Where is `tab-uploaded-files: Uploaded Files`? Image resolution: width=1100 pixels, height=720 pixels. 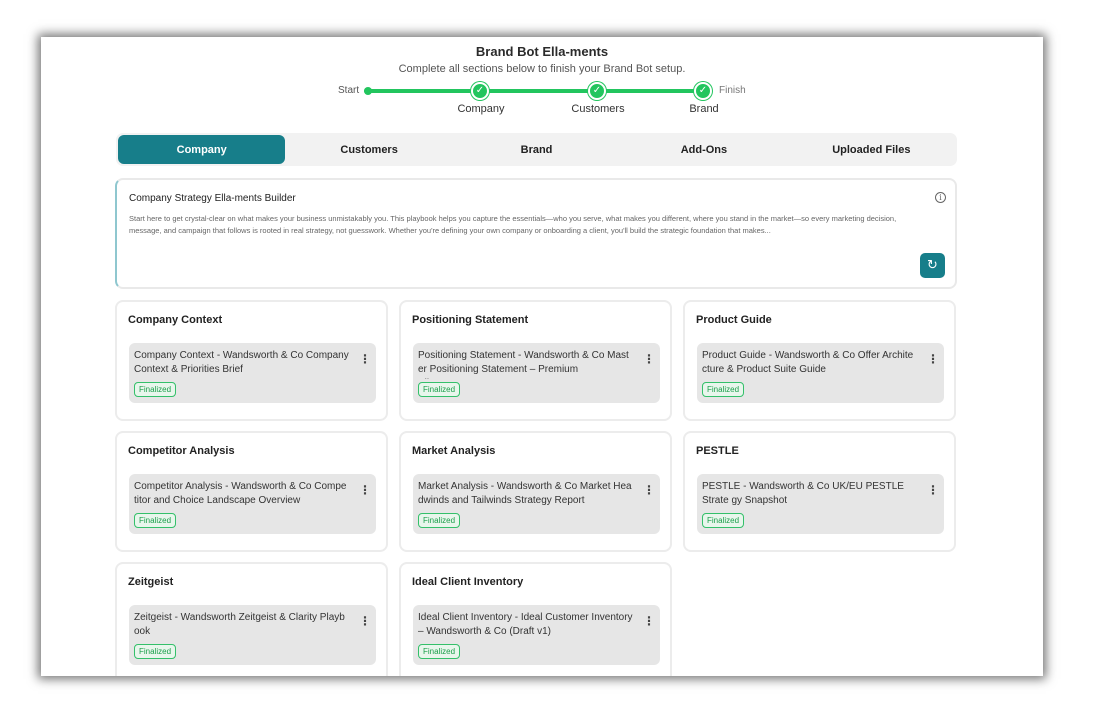 tab-uploaded-files: Uploaded Files is located at coordinates (871, 149).